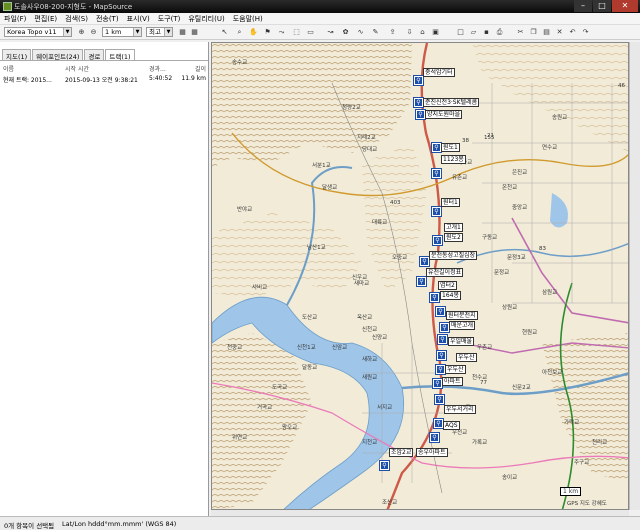 The height and width of the screenshot is (530, 640). What do you see at coordinates (119, 524) in the screenshot?
I see `coordinate-format: Lat/Lon hddd°mm.mmm' (WGS 84)` at bounding box center [119, 524].